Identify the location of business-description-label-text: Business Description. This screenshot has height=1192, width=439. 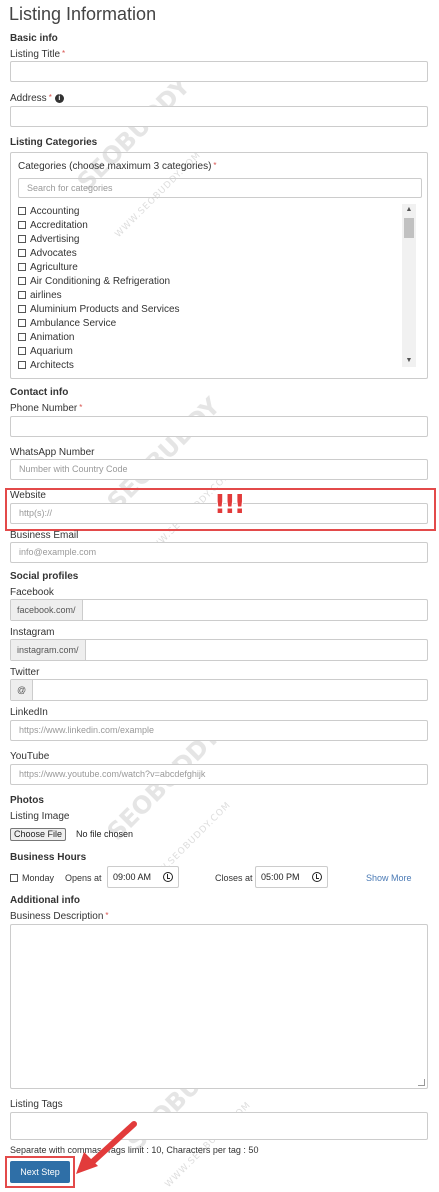
(57, 916).